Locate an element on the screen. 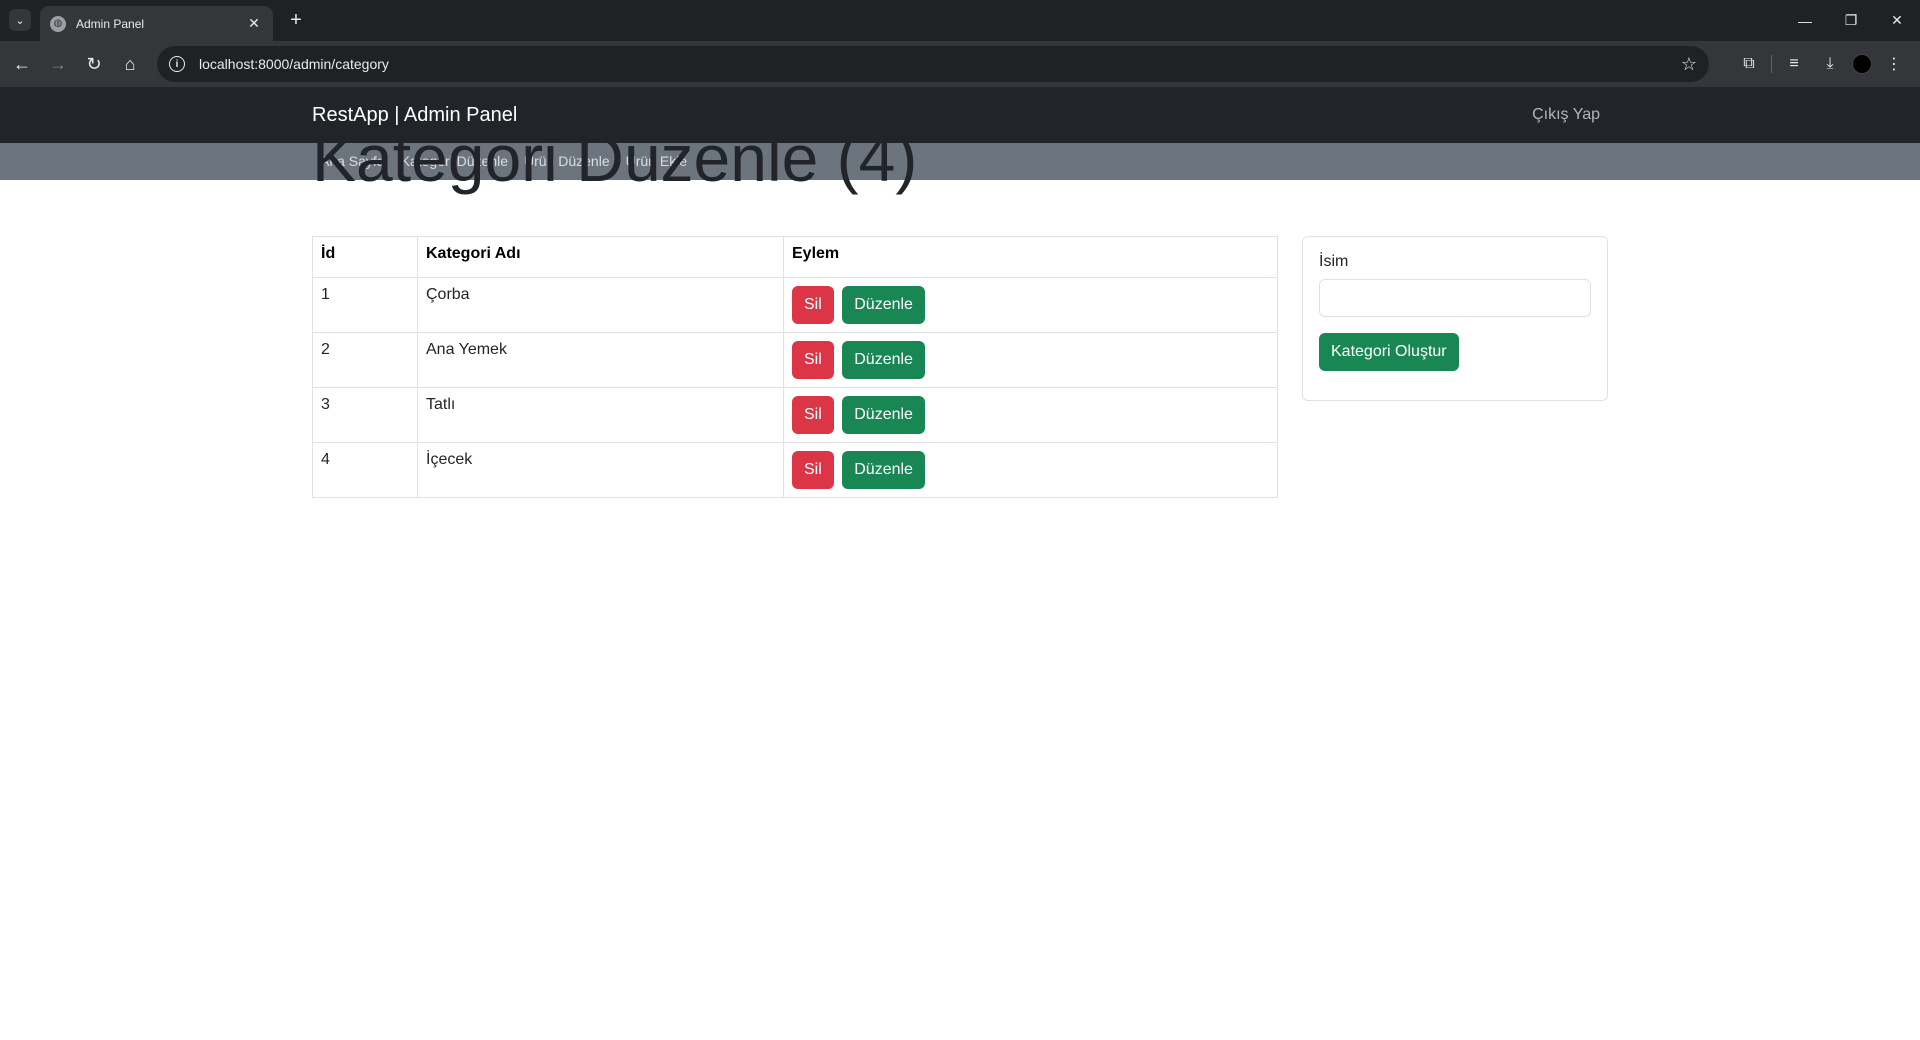 The image size is (1920, 1040). forward-icon: → is located at coordinates (58, 64).